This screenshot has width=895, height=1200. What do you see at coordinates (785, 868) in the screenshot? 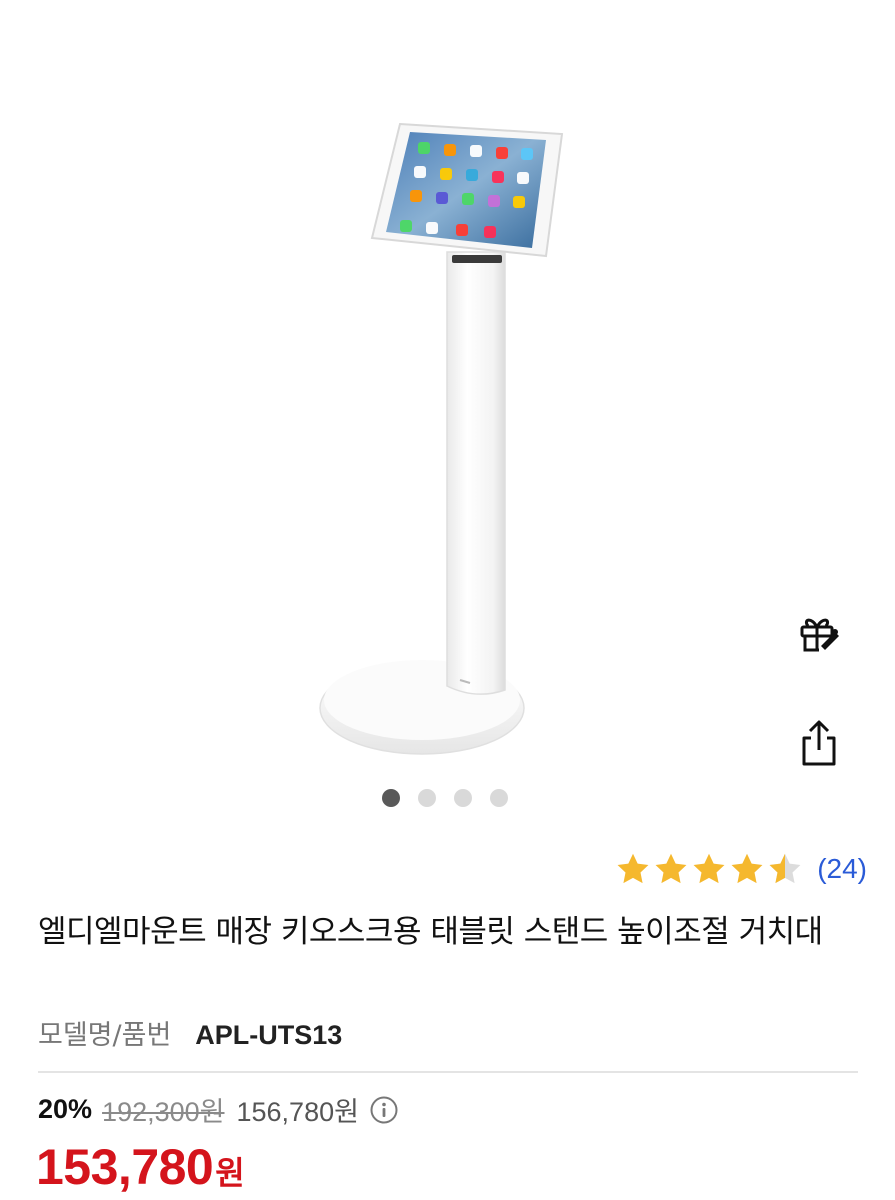
I see `star-half-icon` at bounding box center [785, 868].